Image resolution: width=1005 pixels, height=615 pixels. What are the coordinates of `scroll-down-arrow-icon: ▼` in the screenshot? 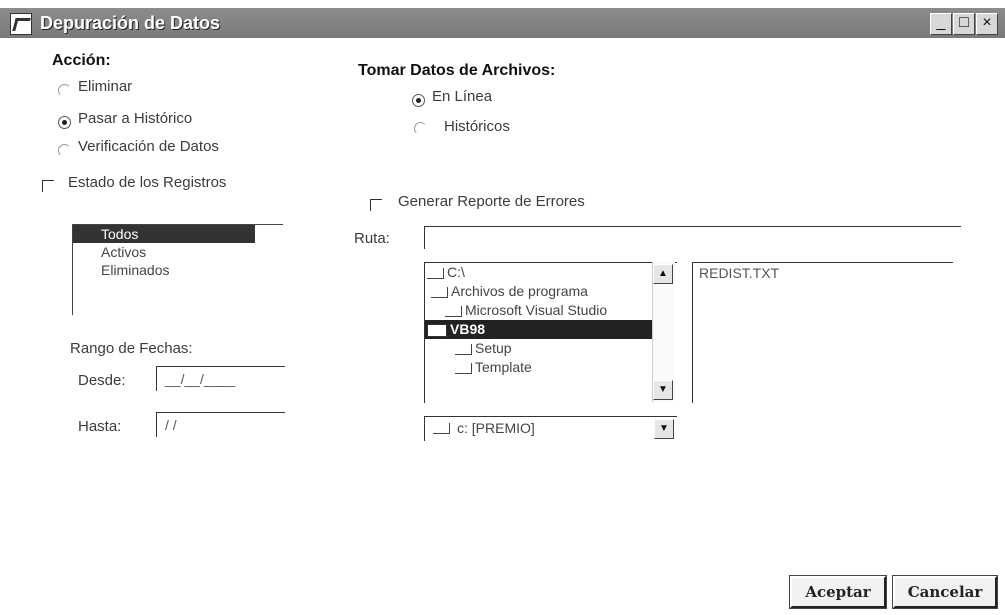 It's located at (663, 390).